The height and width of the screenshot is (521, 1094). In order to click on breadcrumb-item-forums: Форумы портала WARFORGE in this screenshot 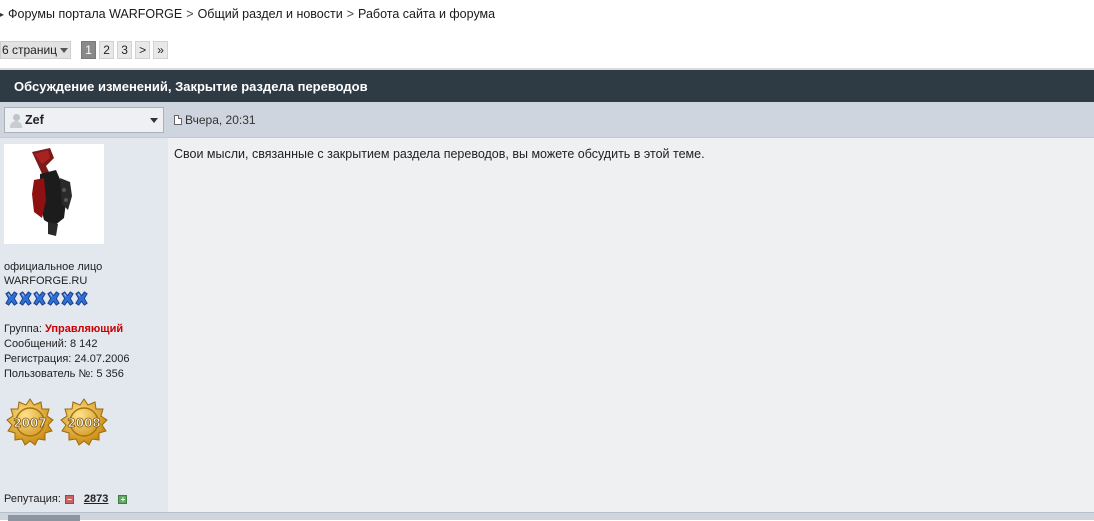, I will do `click(95, 14)`.